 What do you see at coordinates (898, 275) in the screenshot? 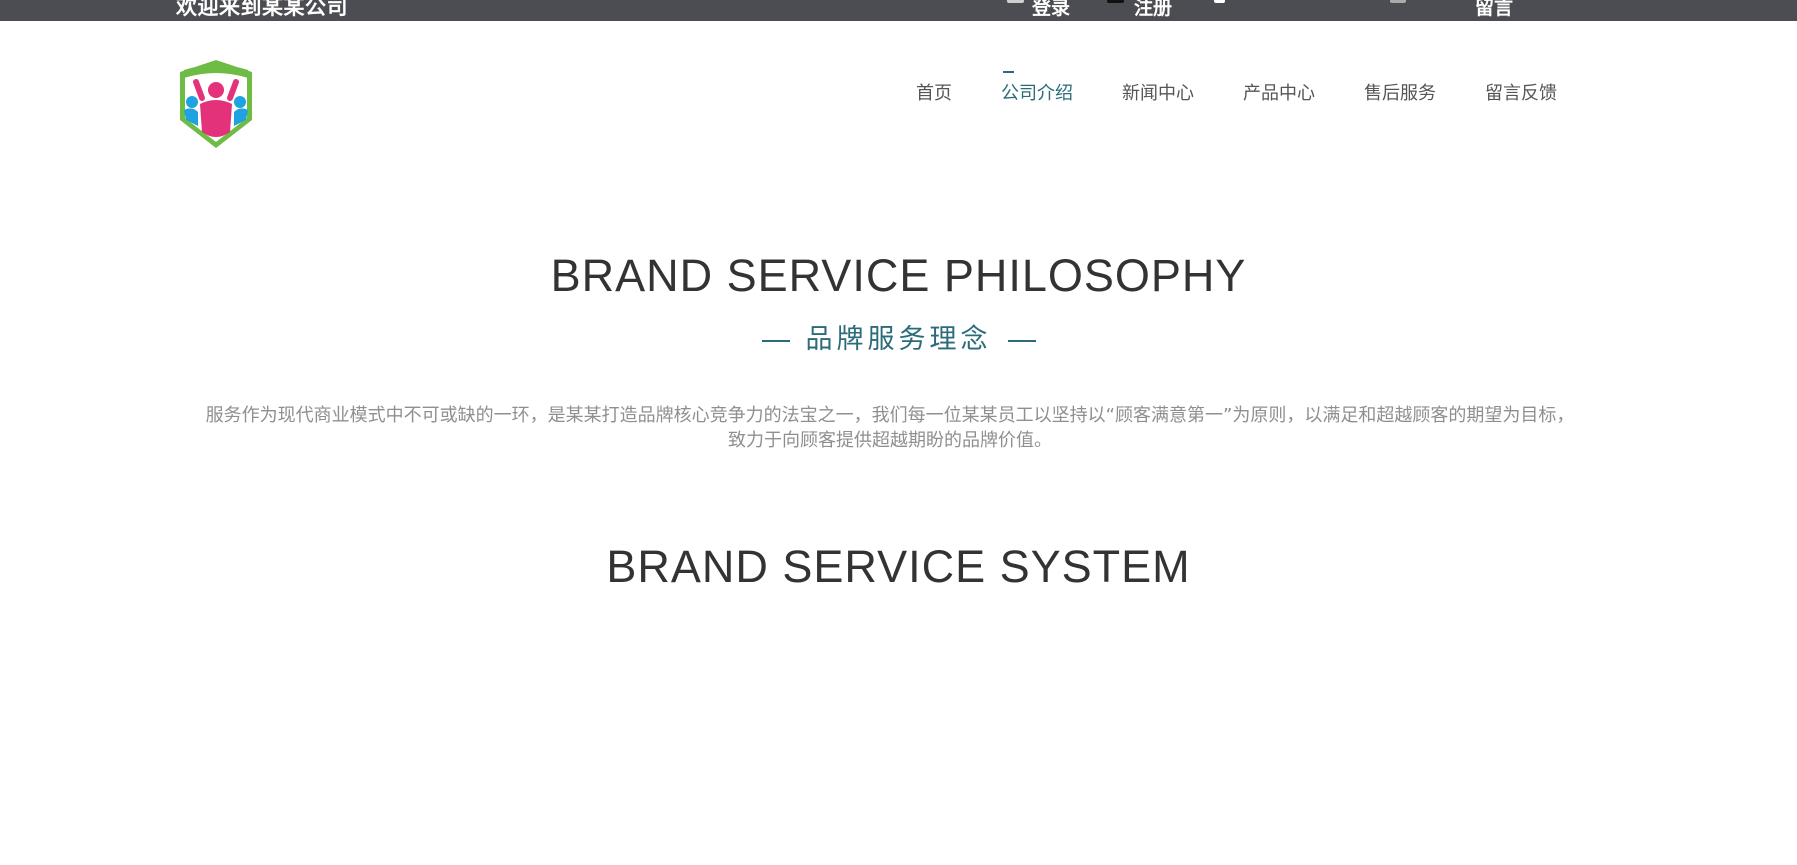
I see `philosophy-title: BRAND SERVICE PHILOSOPHY` at bounding box center [898, 275].